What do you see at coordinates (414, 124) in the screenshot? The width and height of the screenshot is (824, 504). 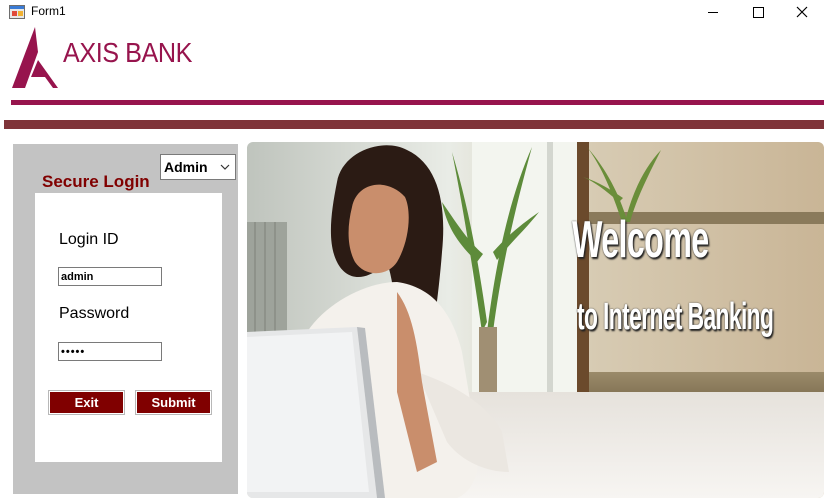 I see `header-stripe-bottom` at bounding box center [414, 124].